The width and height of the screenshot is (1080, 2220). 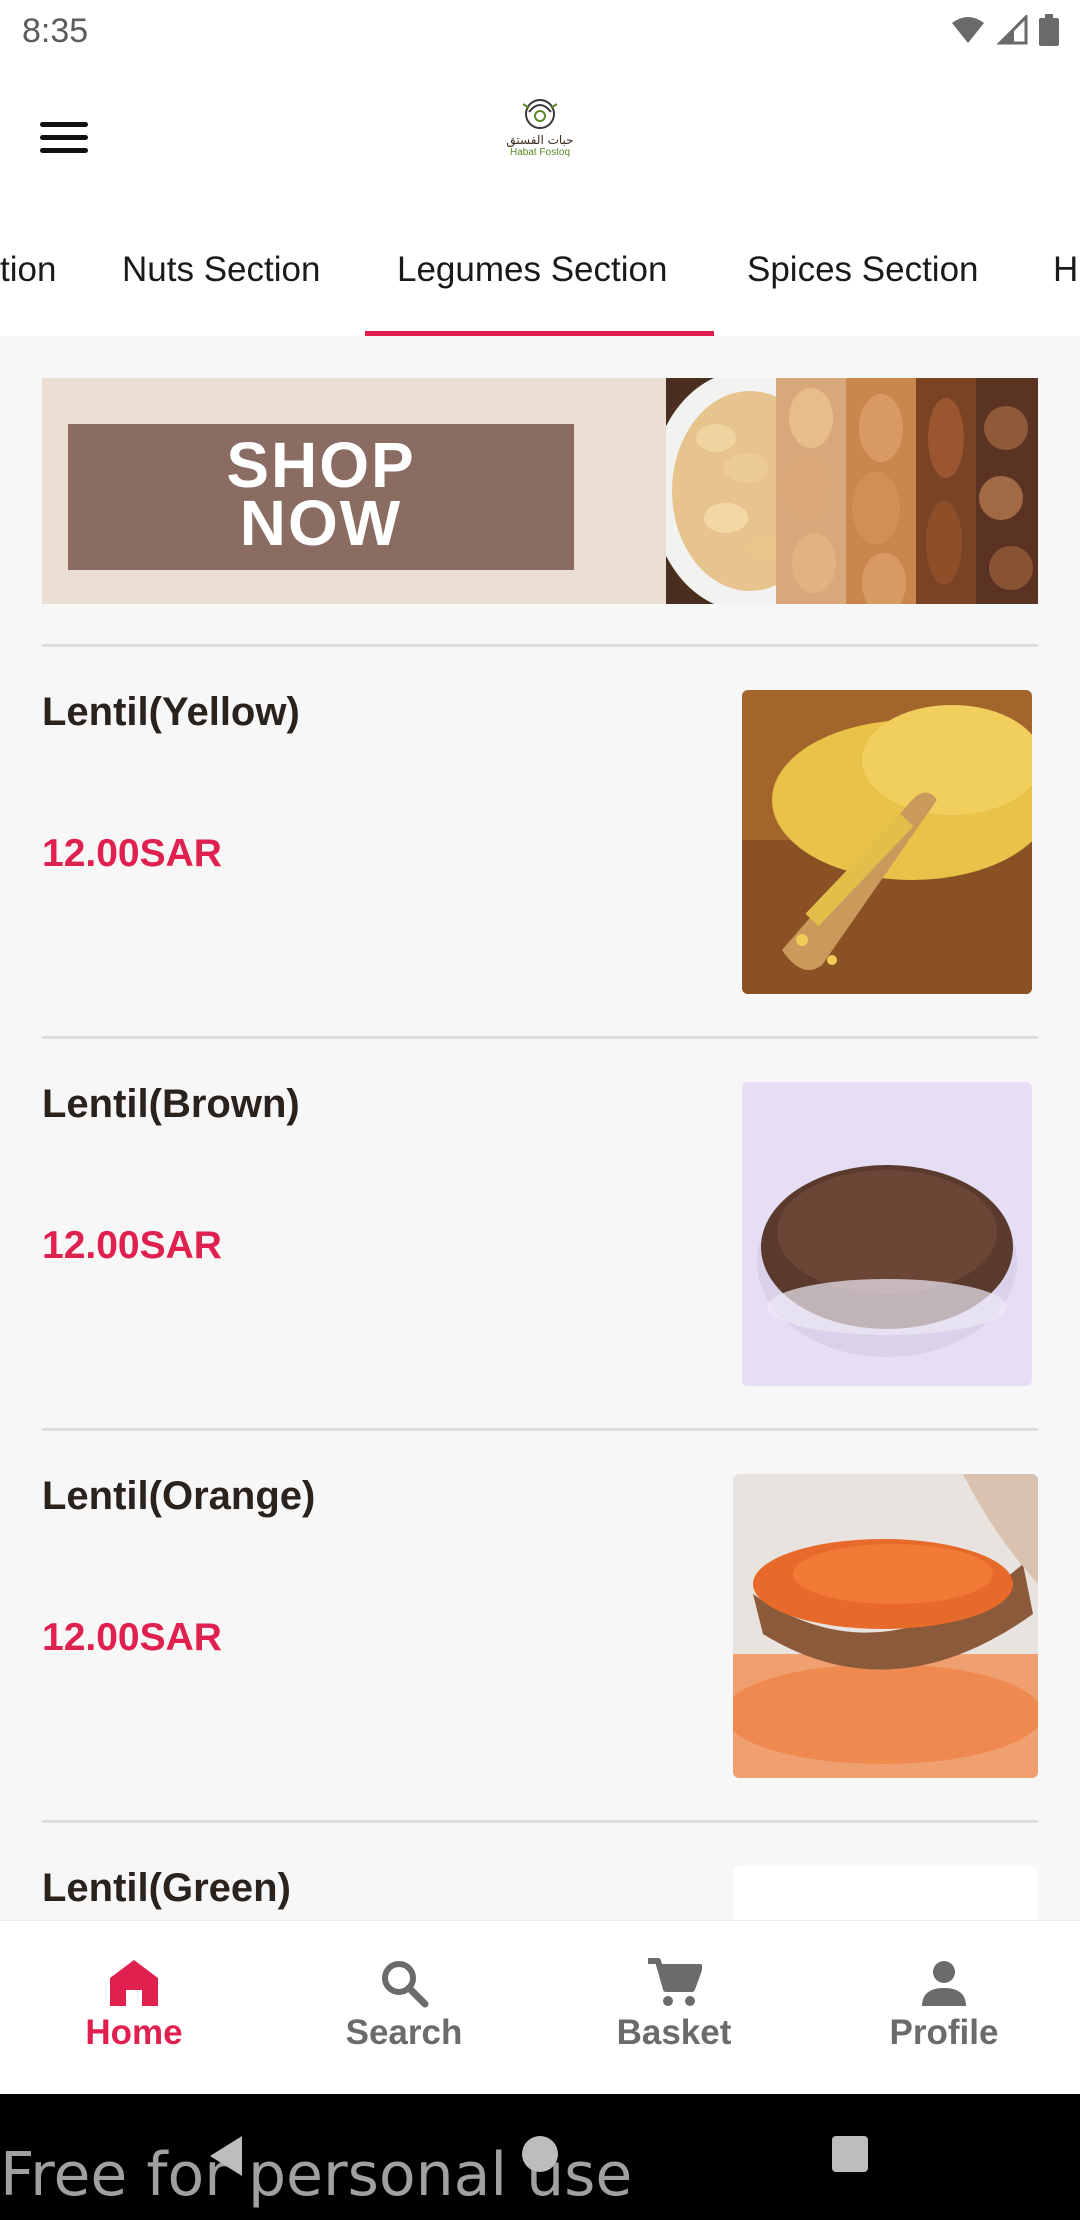 I want to click on search-icon, so click(x=405, y=1984).